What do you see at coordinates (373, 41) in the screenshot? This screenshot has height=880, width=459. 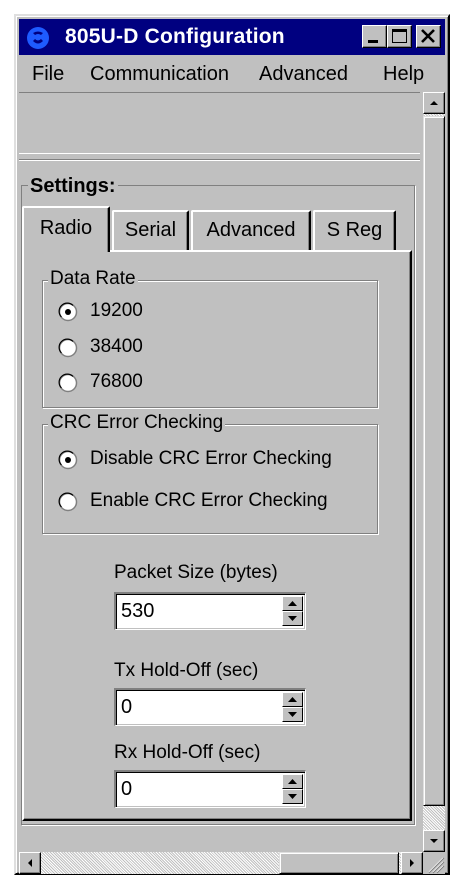 I see `minimize-icon` at bounding box center [373, 41].